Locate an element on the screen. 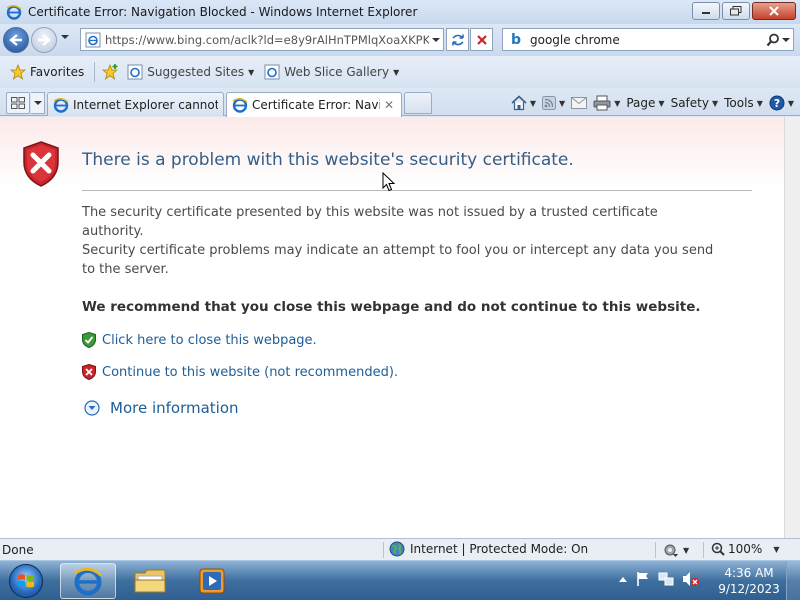 The height and width of the screenshot is (600, 800). tools-menu: Tools ▼ is located at coordinates (743, 103).